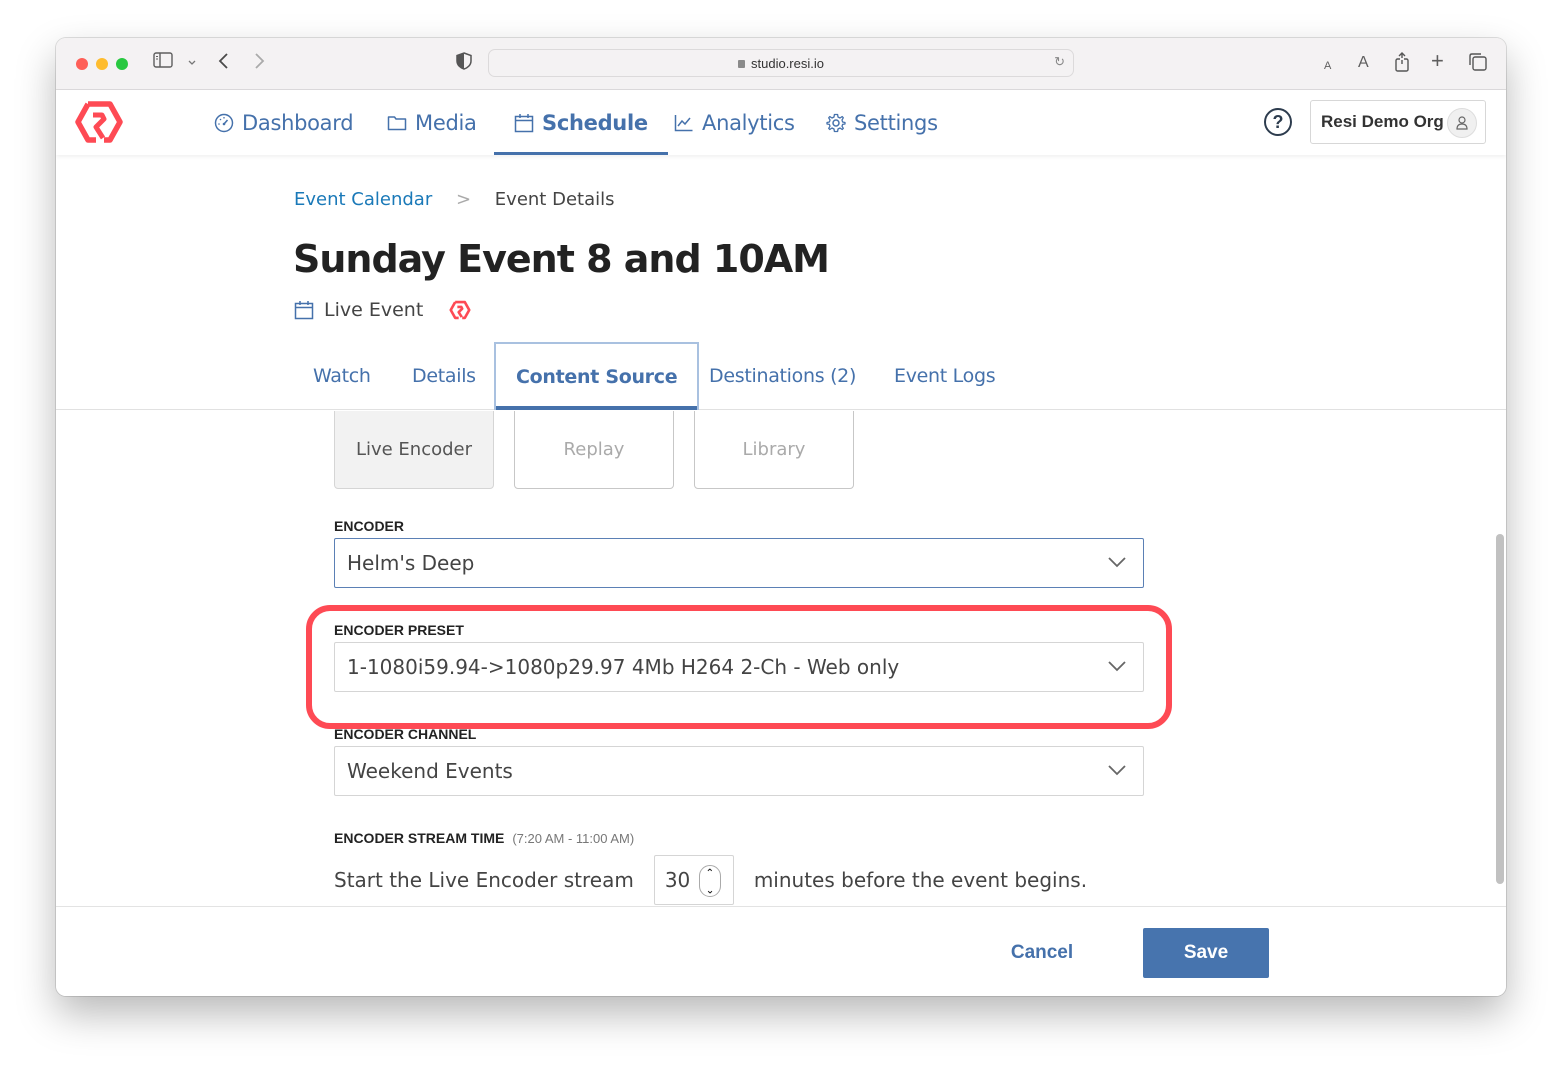 The height and width of the screenshot is (1071, 1562). What do you see at coordinates (1327, 66) in the screenshot?
I see `text-smaller-button: A` at bounding box center [1327, 66].